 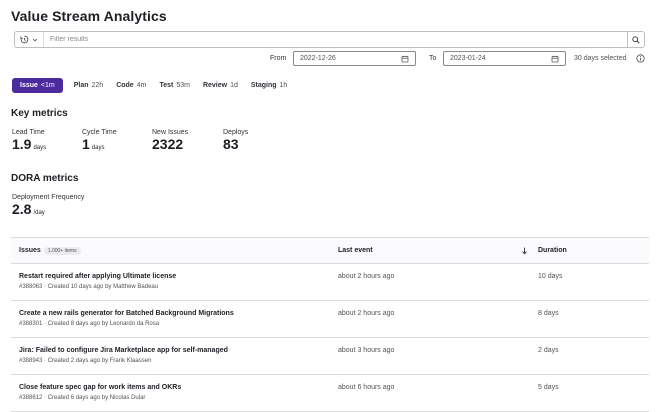 What do you see at coordinates (81, 85) in the screenshot?
I see `stage-name: Plan` at bounding box center [81, 85].